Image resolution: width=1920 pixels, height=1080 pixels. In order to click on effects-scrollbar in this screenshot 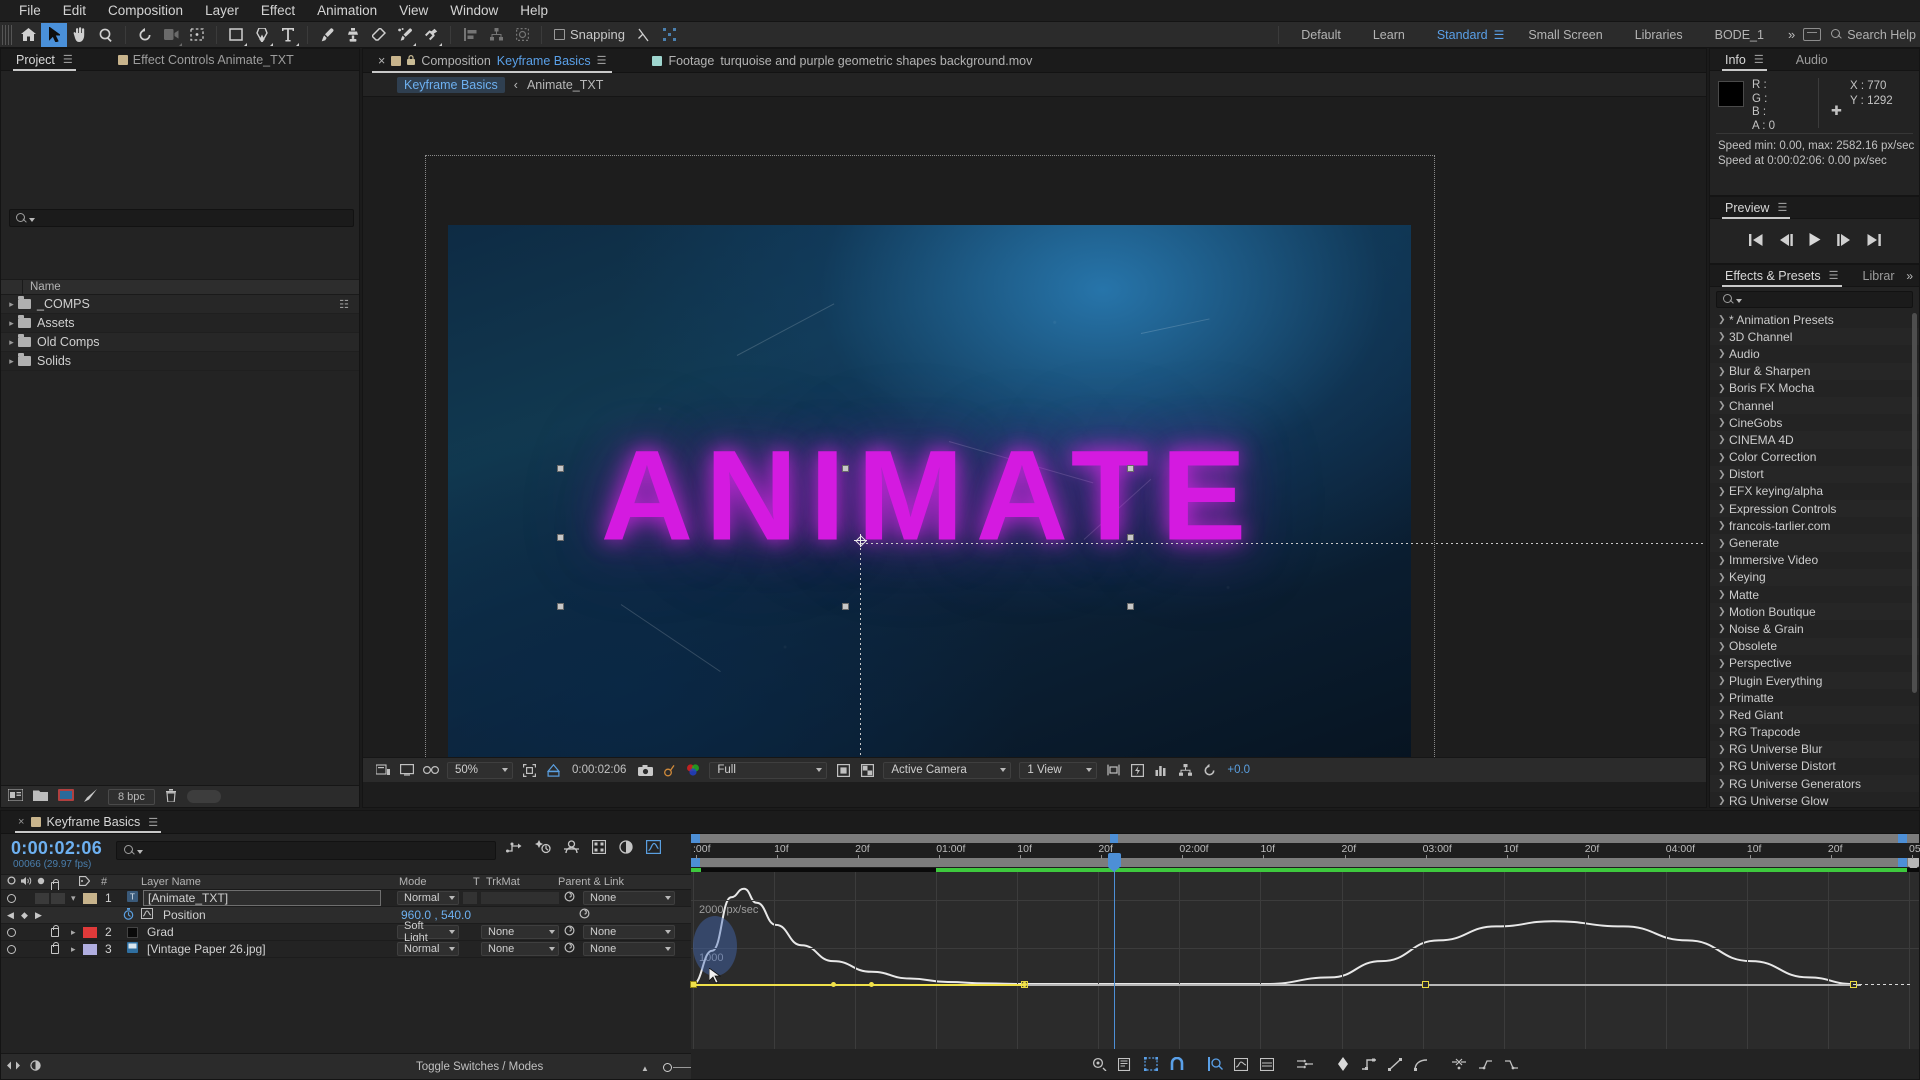, I will do `click(1914, 503)`.